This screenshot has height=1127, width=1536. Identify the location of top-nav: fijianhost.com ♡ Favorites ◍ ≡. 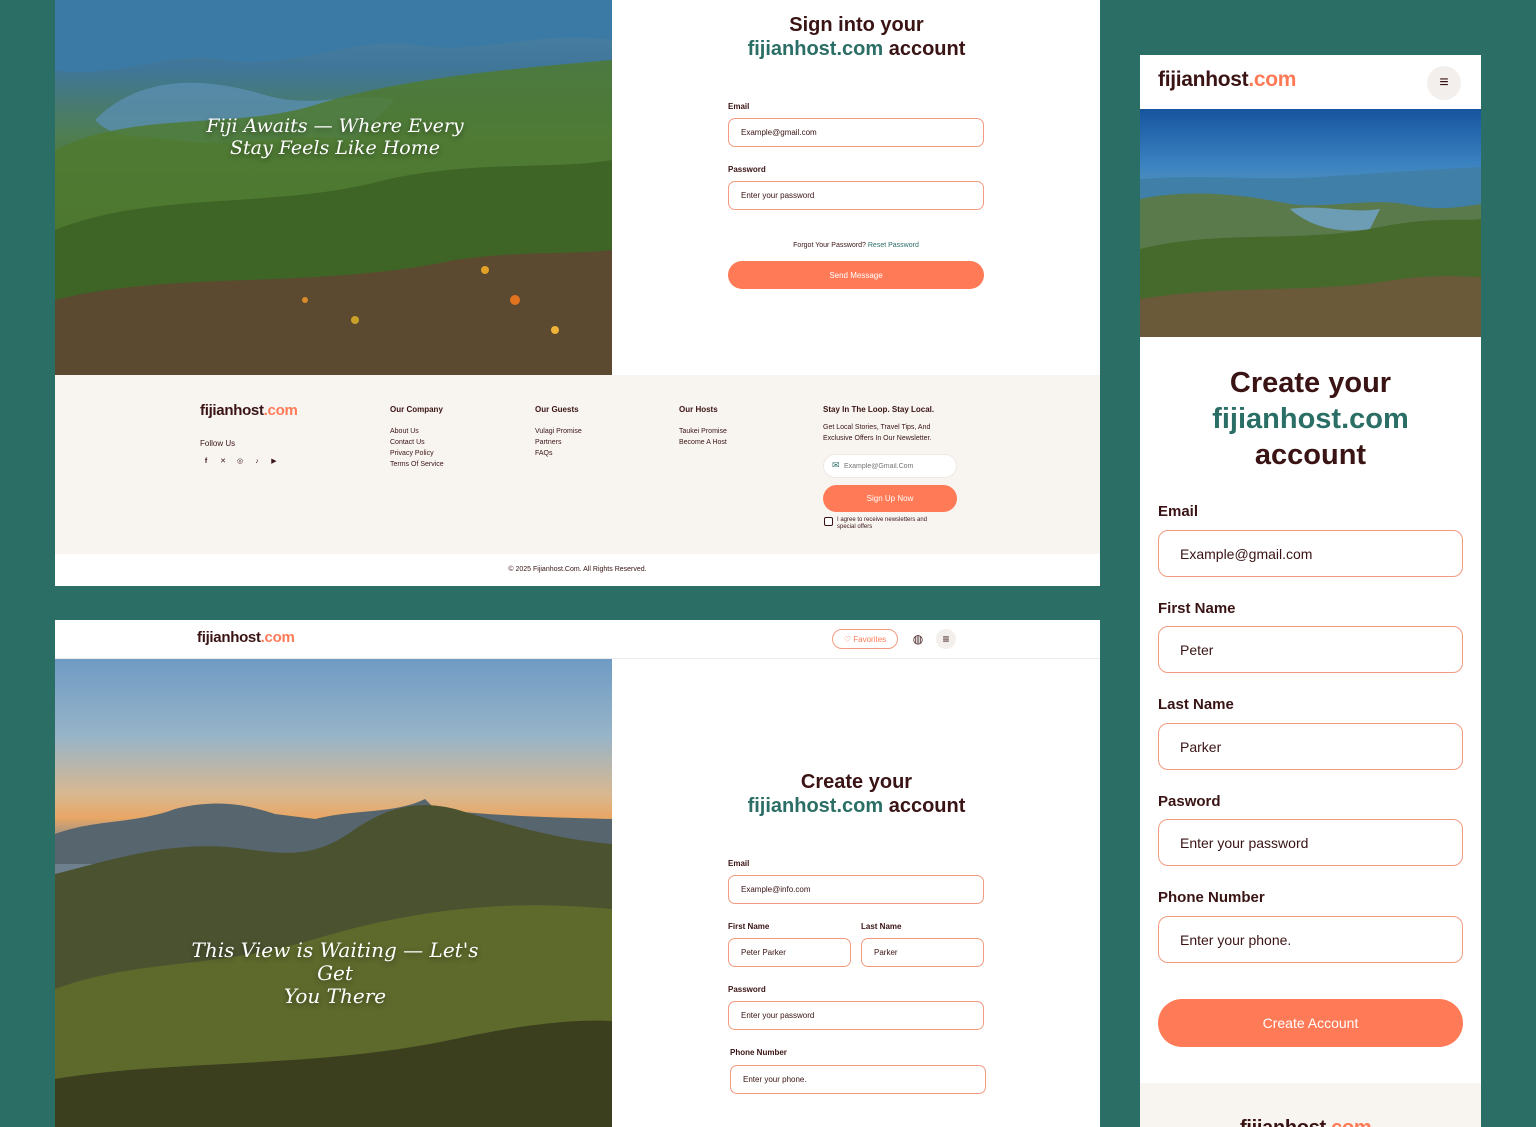
(577, 639).